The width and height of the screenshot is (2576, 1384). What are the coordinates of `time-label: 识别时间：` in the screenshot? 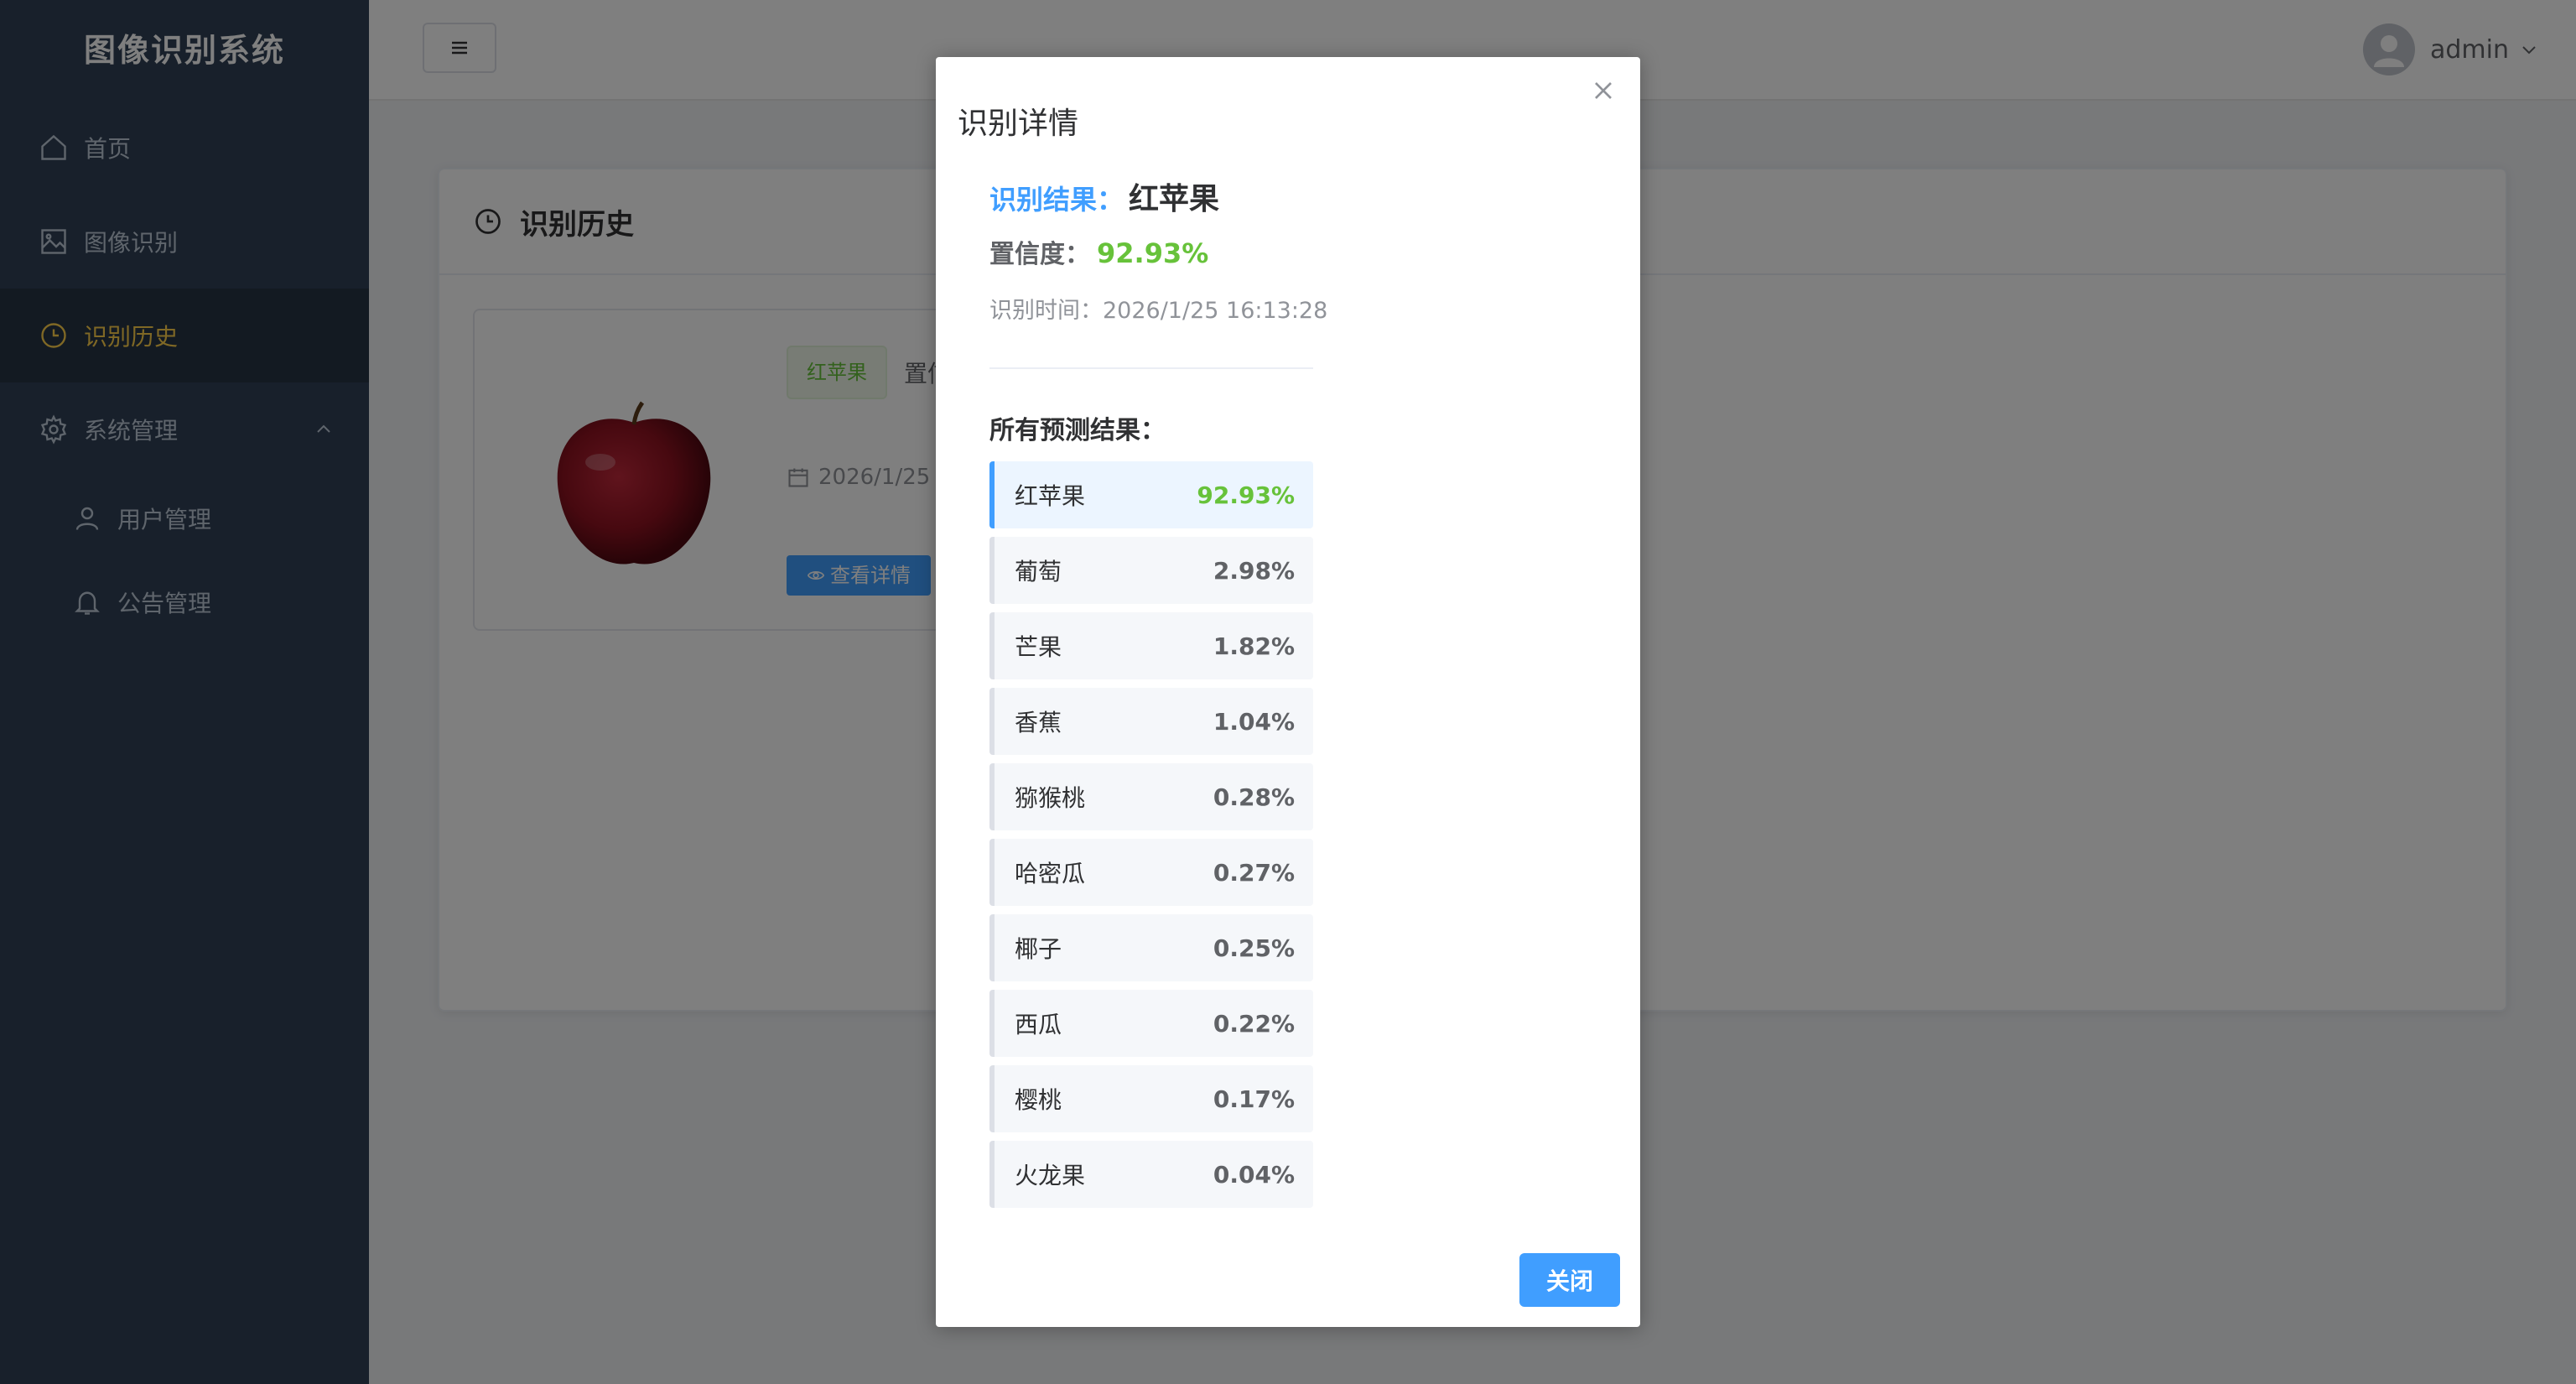 It's located at (1046, 311).